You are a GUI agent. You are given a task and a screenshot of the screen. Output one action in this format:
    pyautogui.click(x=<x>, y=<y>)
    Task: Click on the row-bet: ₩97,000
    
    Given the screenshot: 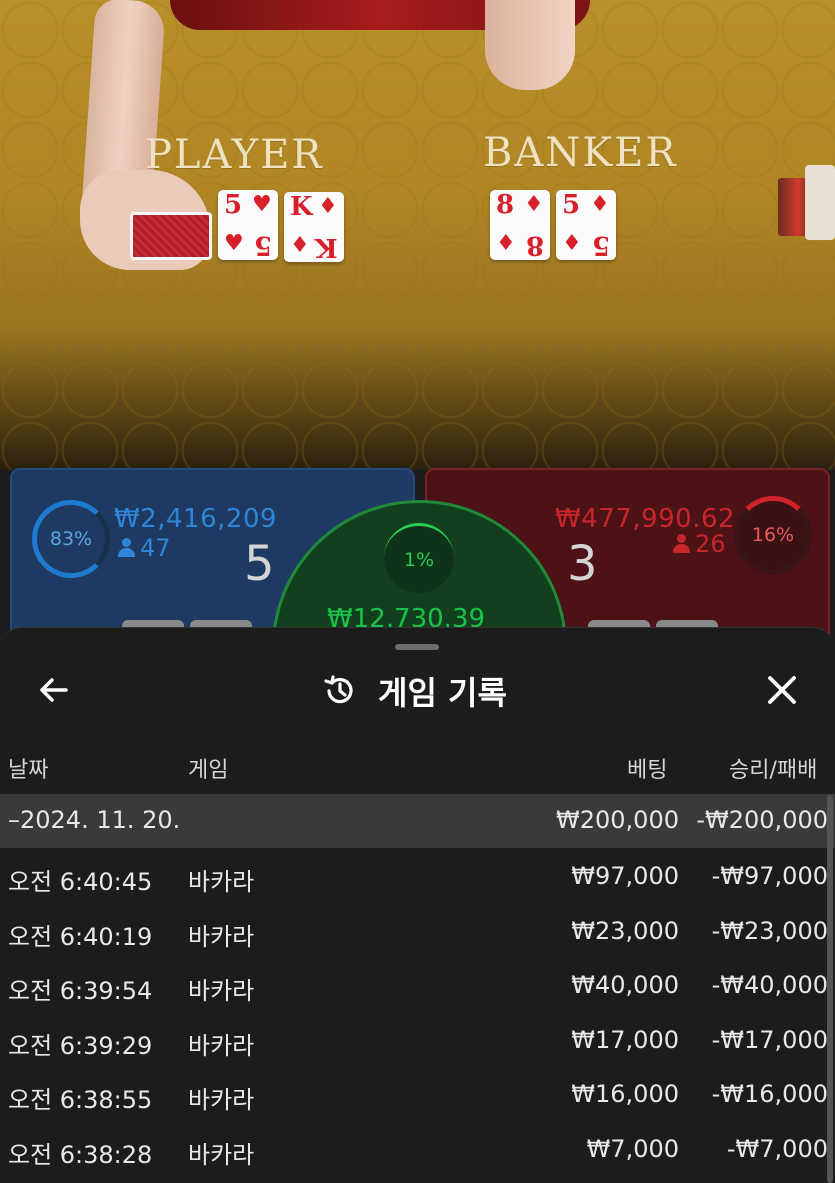 What is the action you would take?
    pyautogui.click(x=625, y=876)
    